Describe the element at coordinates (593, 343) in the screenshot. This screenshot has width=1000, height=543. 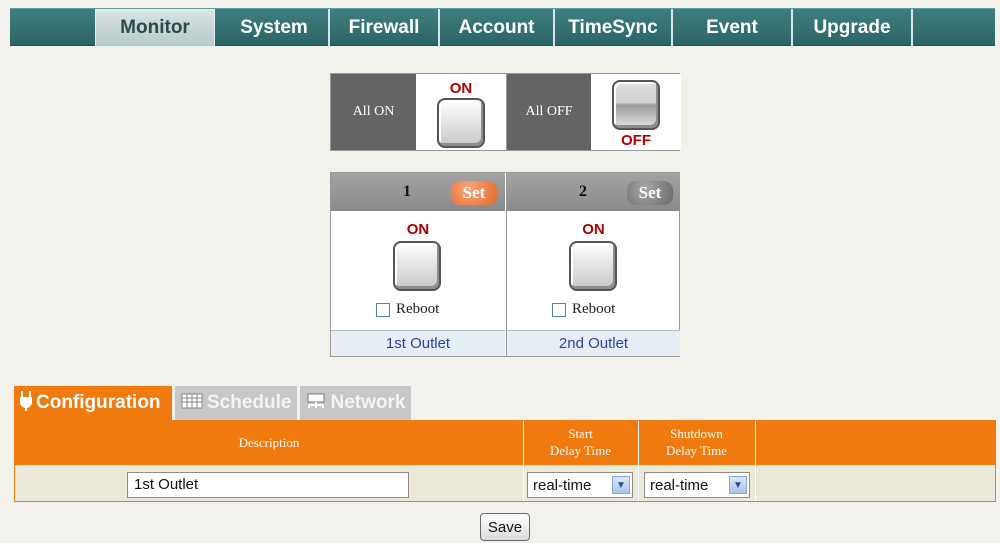
I see `outlet-2-name: 2nd Outlet` at that location.